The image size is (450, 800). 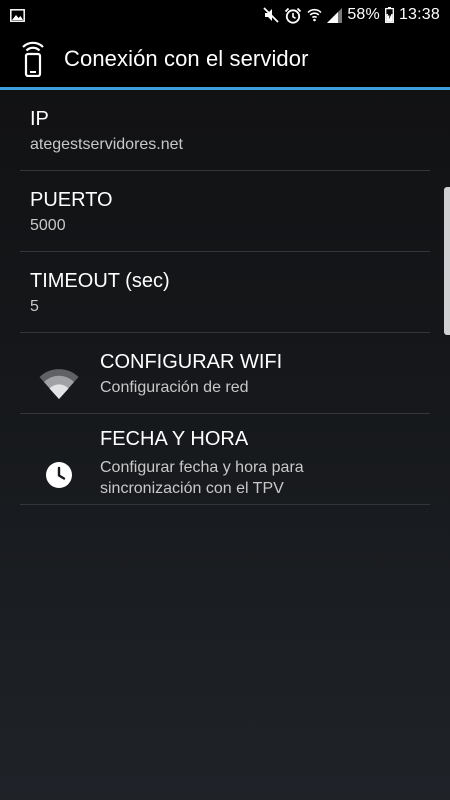 I want to click on setting-datetime-summary-line2: sincronización con el TPV, so click(x=192, y=488).